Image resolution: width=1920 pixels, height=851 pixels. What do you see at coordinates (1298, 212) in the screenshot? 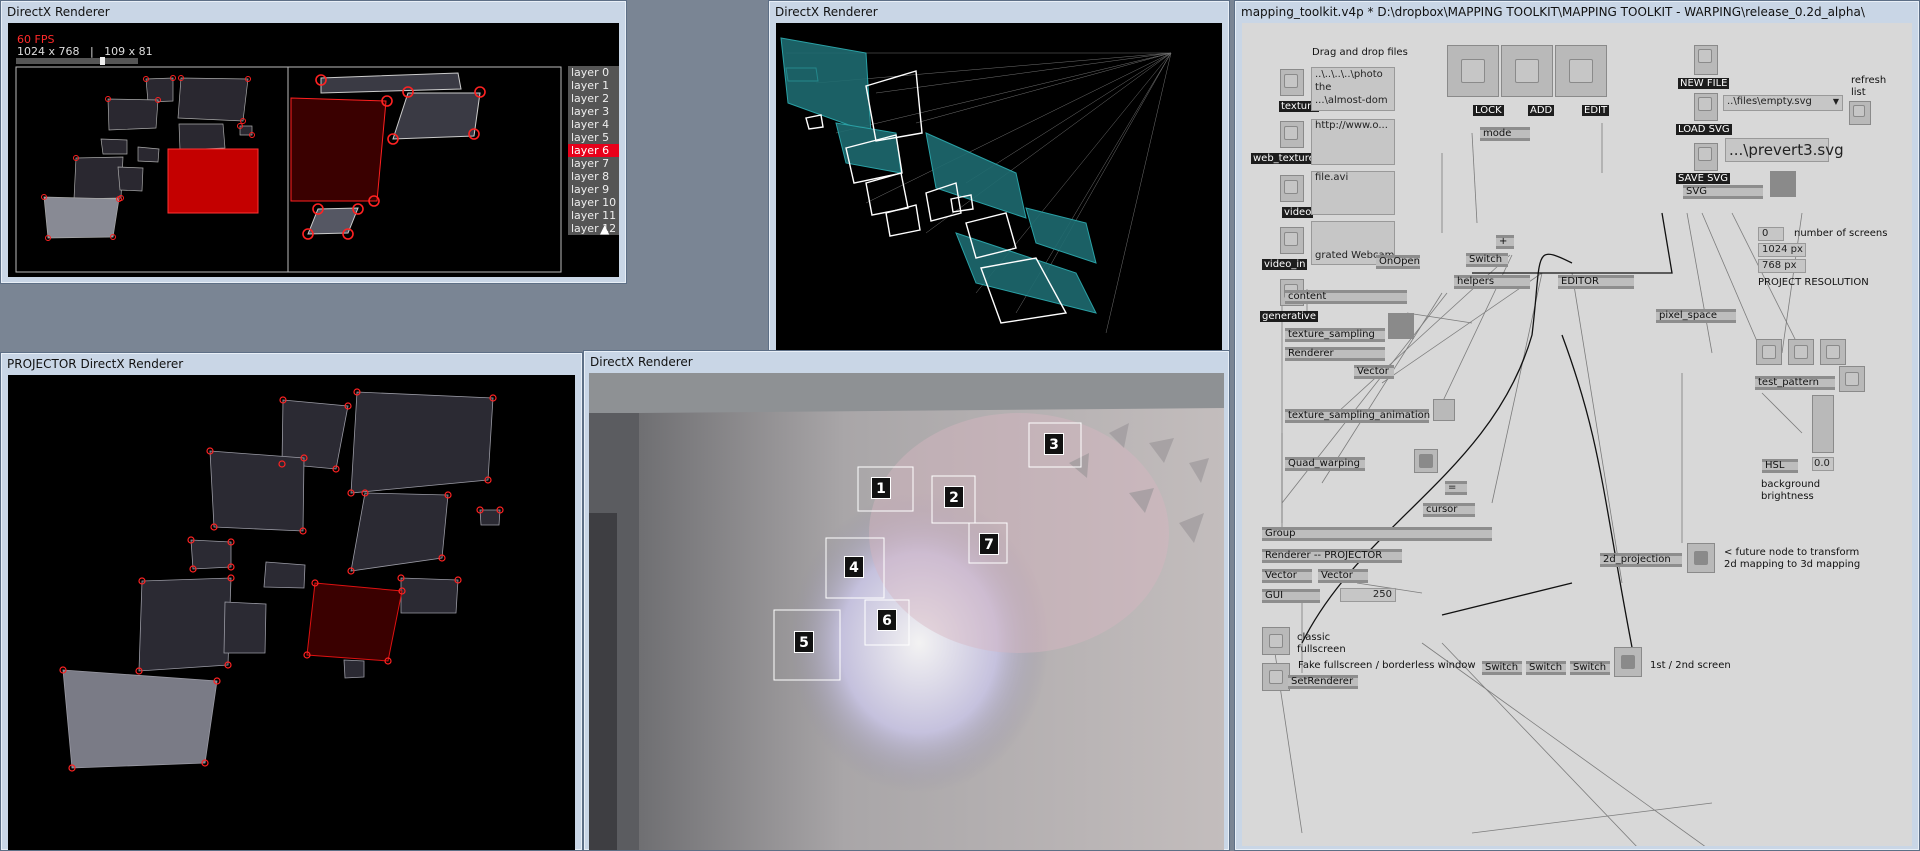
I see `video-label: video` at bounding box center [1298, 212].